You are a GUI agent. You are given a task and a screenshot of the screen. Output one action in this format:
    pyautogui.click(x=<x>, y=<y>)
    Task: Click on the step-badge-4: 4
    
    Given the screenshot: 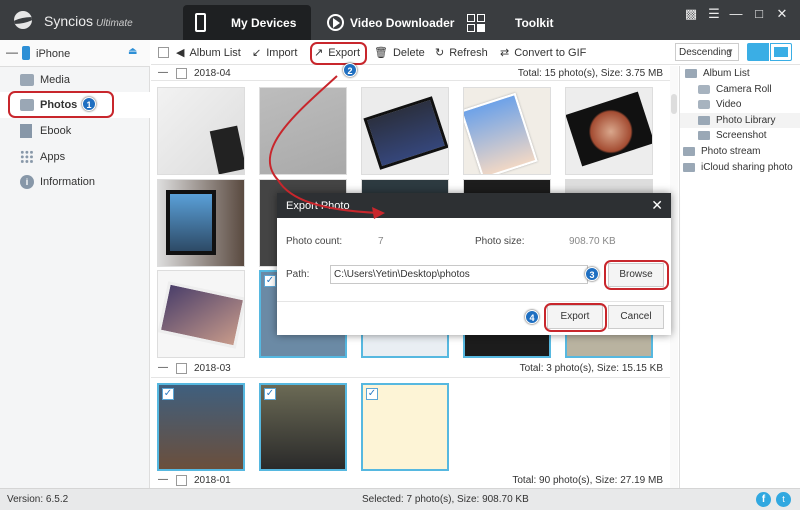 What is the action you would take?
    pyautogui.click(x=532, y=317)
    